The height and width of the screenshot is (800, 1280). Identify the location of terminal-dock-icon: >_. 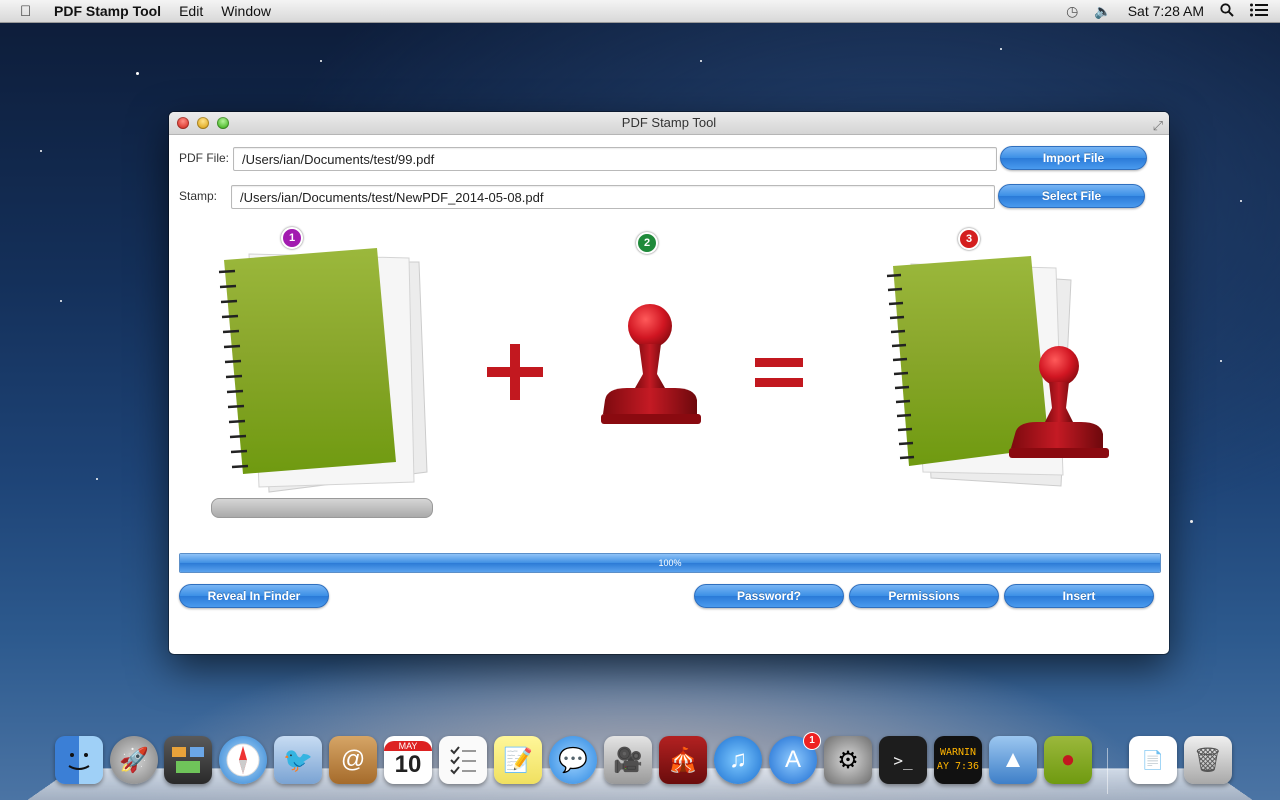
(903, 760).